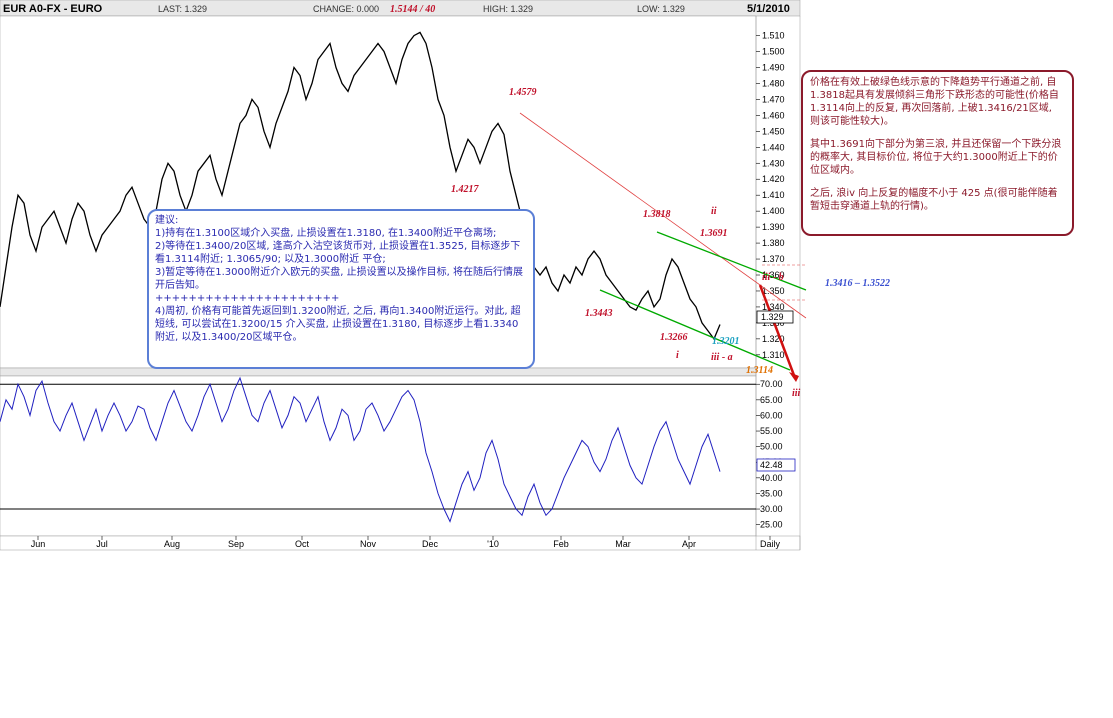  I want to click on wave-label-iii-a: iii - a, so click(722, 357).